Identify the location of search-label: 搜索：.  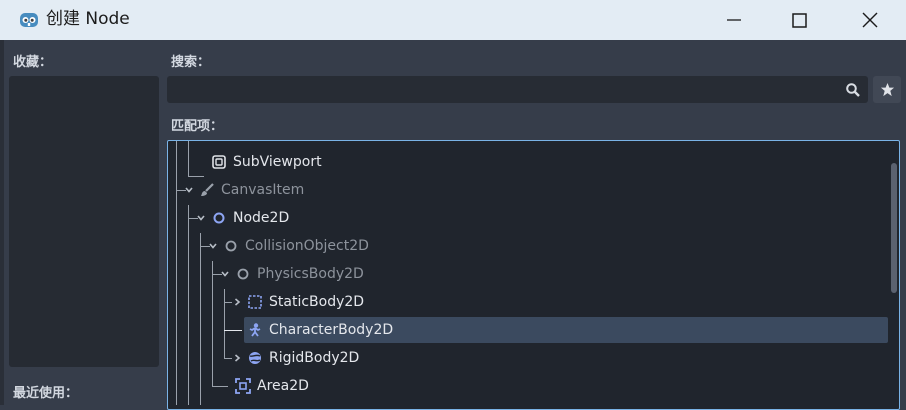
(191, 62).